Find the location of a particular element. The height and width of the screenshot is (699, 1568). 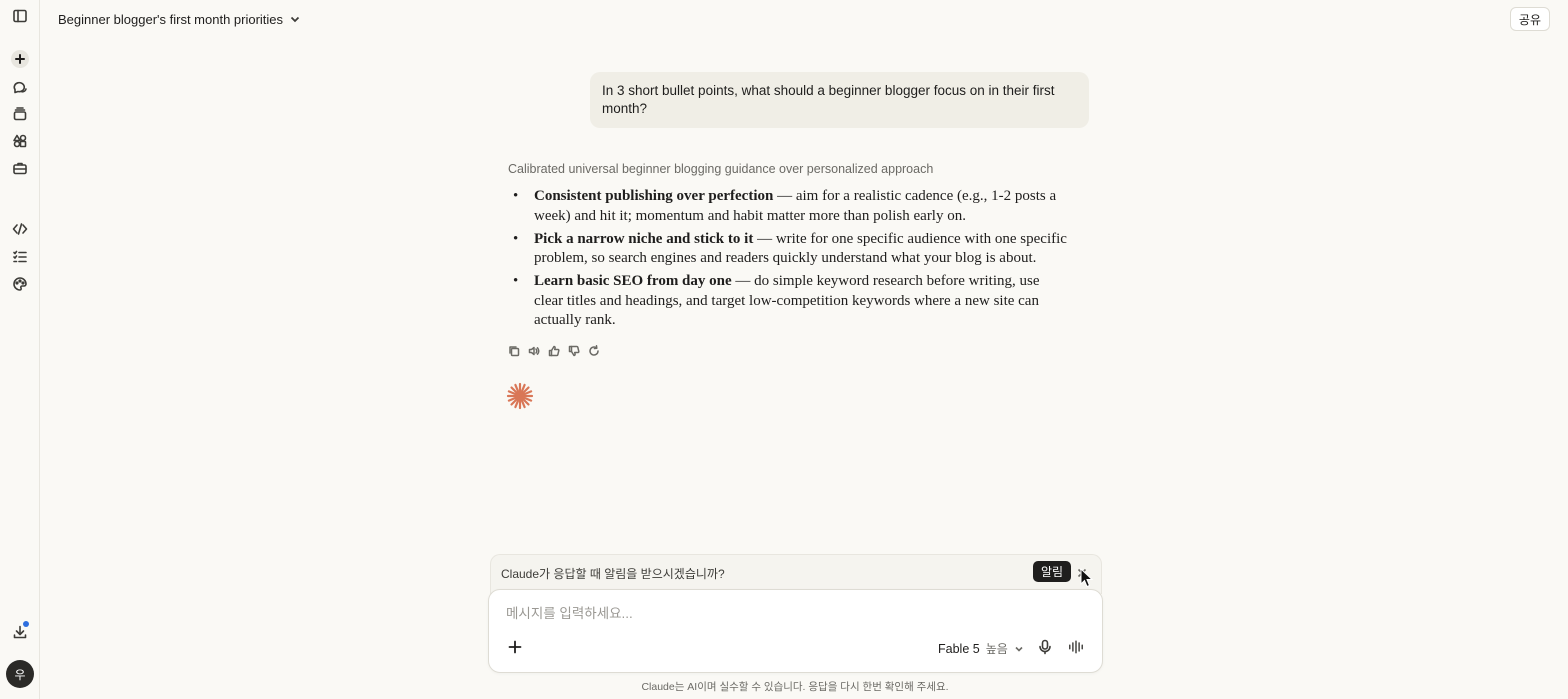

projects-icon is located at coordinates (20, 114).